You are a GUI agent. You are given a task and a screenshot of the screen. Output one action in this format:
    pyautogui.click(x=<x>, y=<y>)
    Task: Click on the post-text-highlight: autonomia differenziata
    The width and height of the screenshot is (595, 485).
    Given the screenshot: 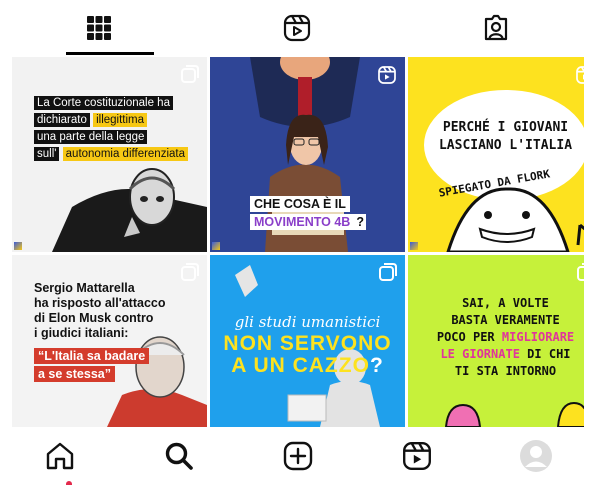 What is the action you would take?
    pyautogui.click(x=125, y=154)
    